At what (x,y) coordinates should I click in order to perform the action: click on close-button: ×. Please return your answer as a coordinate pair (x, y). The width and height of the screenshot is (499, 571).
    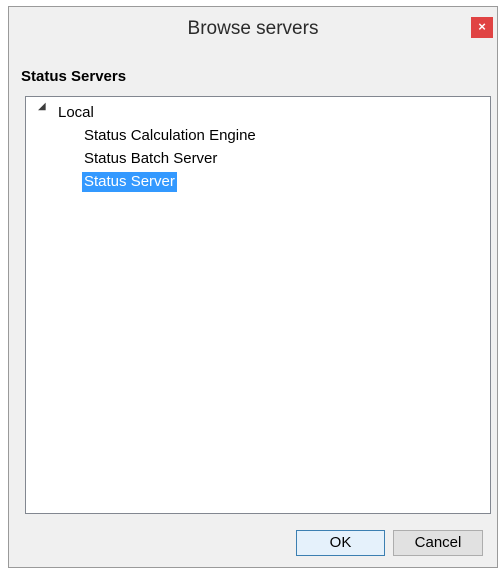
    Looking at the image, I should click on (482, 27).